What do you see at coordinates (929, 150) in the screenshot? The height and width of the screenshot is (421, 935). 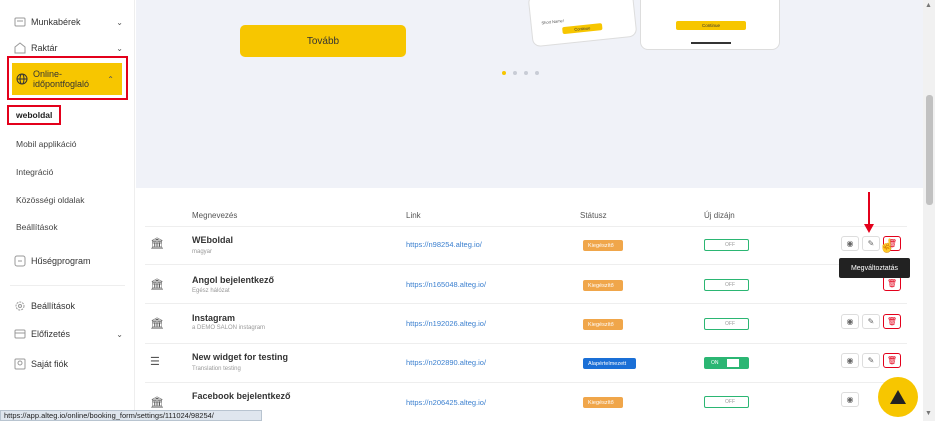 I see `scrollbar-thumb` at bounding box center [929, 150].